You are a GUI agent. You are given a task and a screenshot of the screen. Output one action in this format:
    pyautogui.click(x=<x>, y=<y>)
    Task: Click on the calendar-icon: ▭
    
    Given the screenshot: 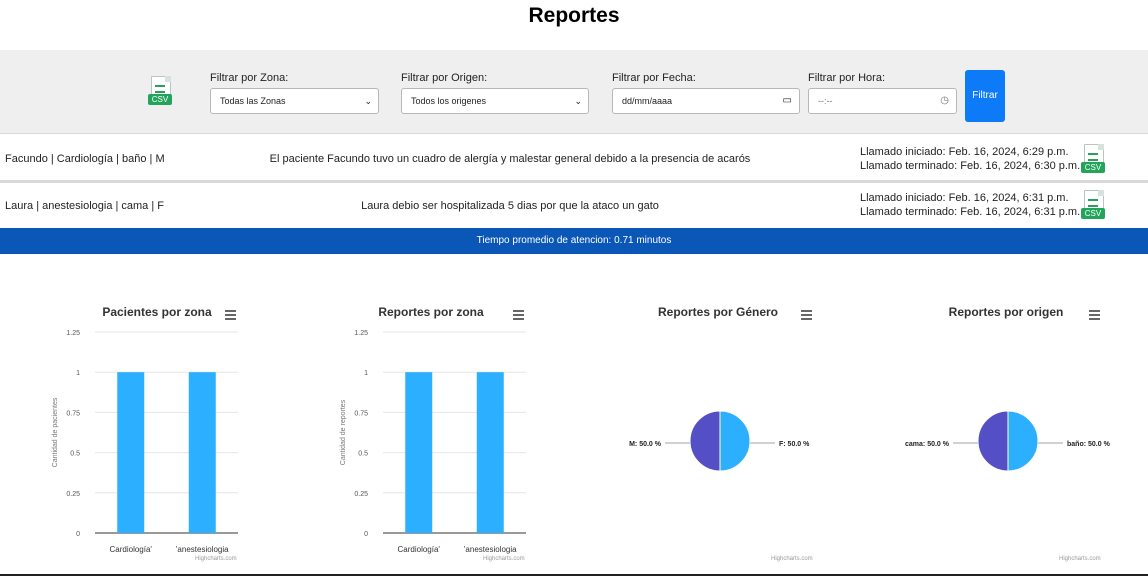 What is the action you would take?
    pyautogui.click(x=787, y=101)
    